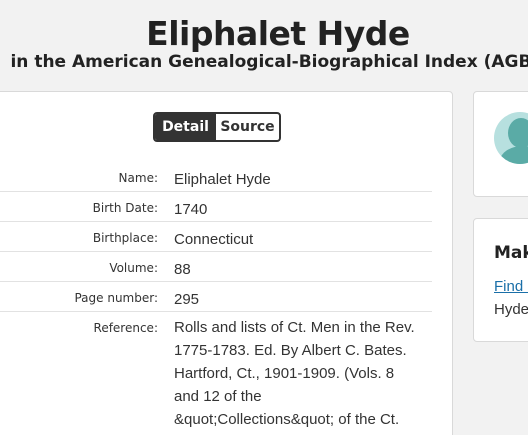 The image size is (528, 435). I want to click on record-value: Connecticut, so click(214, 239).